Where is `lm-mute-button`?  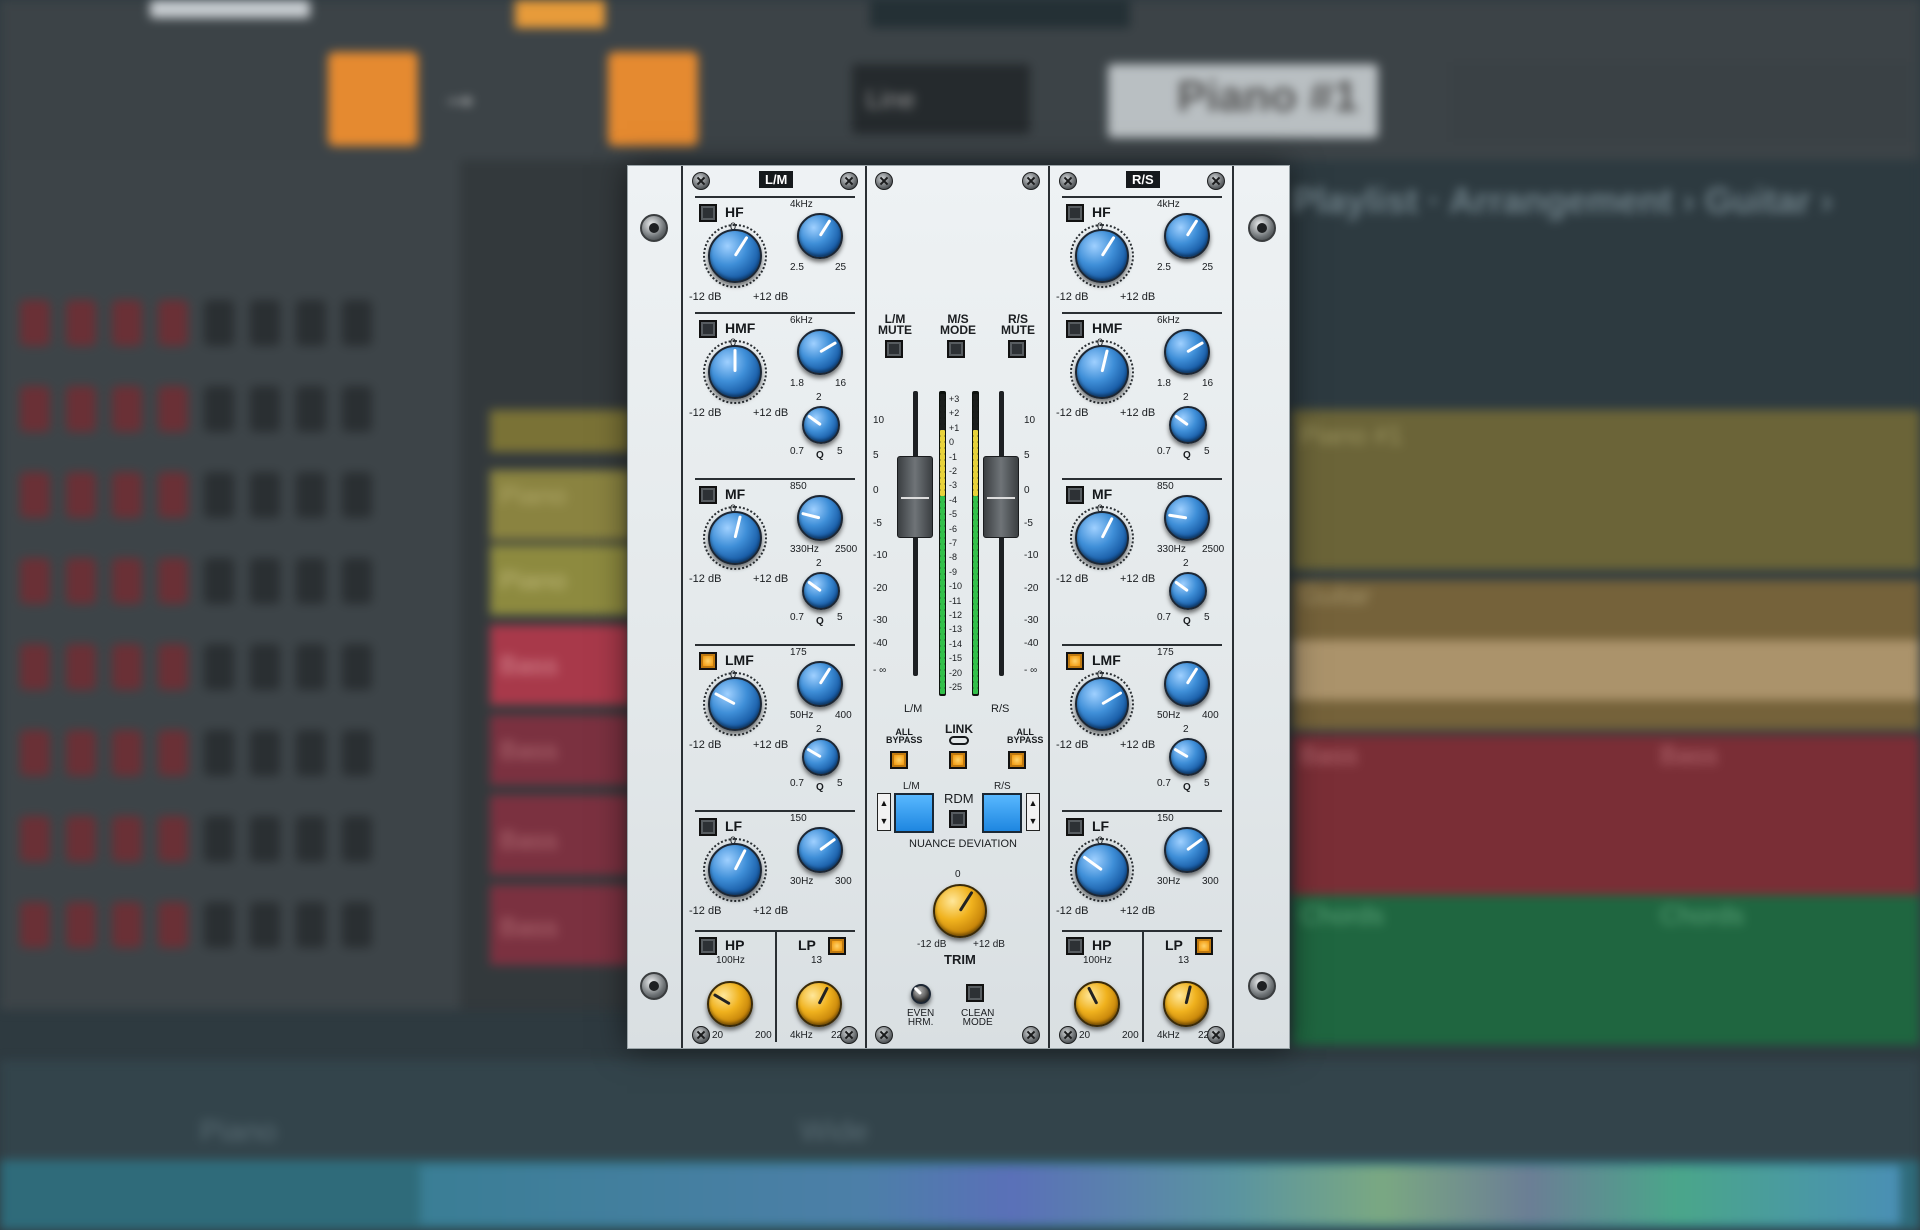 lm-mute-button is located at coordinates (894, 349).